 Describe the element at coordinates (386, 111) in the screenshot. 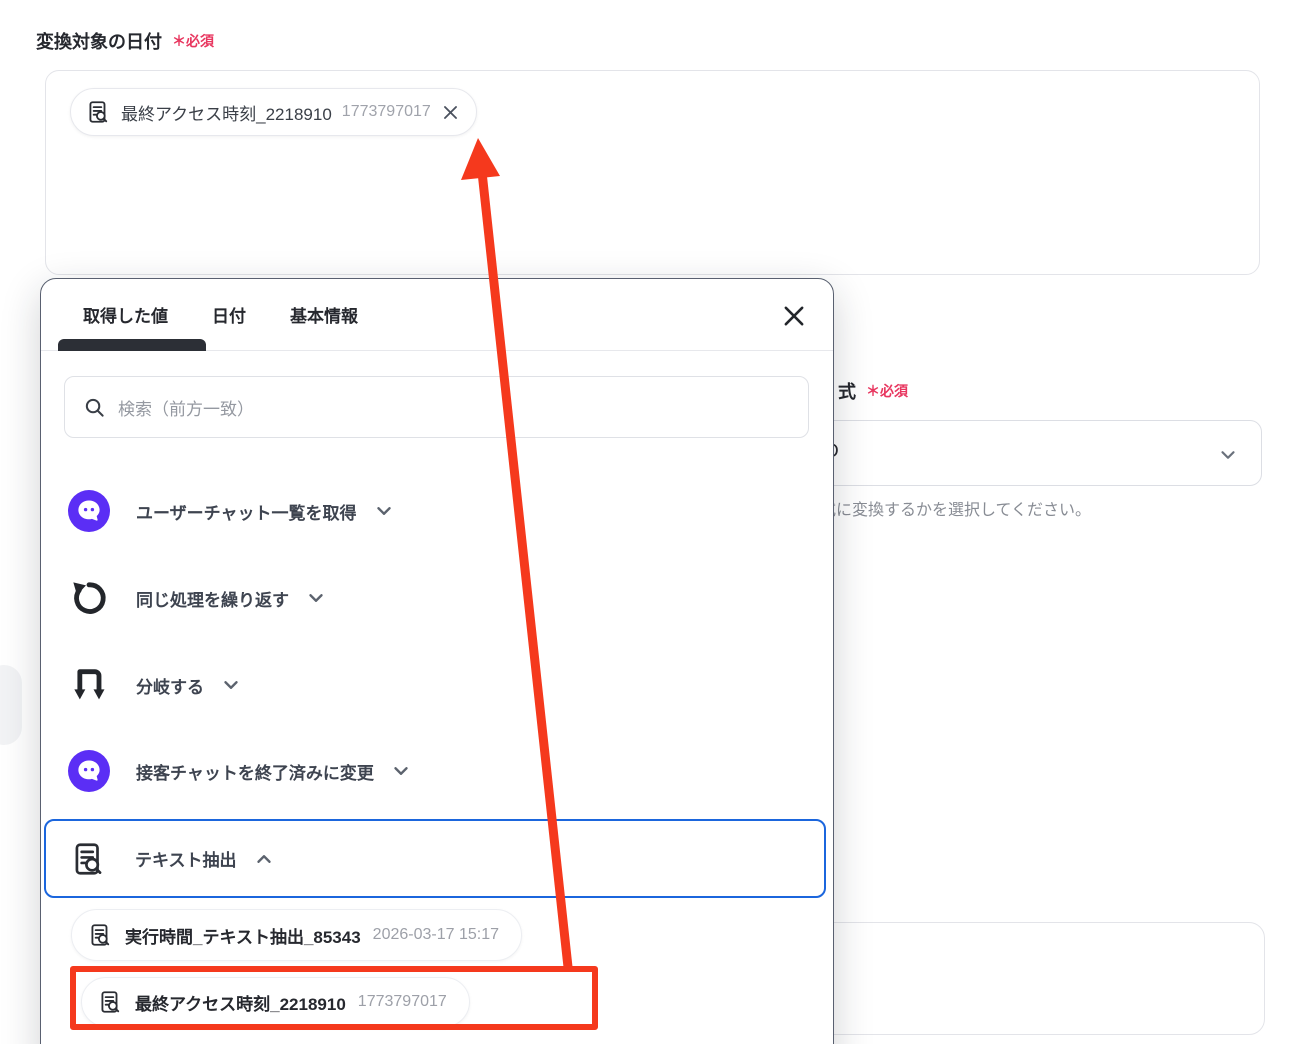

I see `chip-value: 1773797017` at that location.